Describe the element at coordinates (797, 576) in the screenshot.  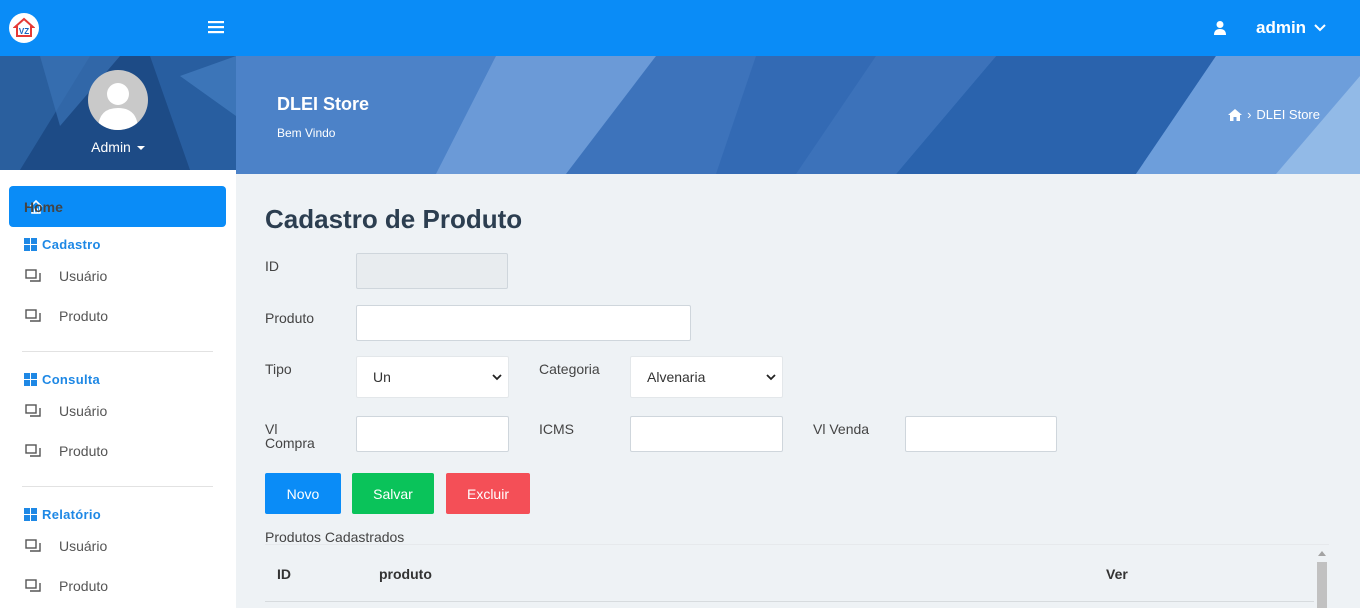
I see `products-table: ID produto Ver` at that location.